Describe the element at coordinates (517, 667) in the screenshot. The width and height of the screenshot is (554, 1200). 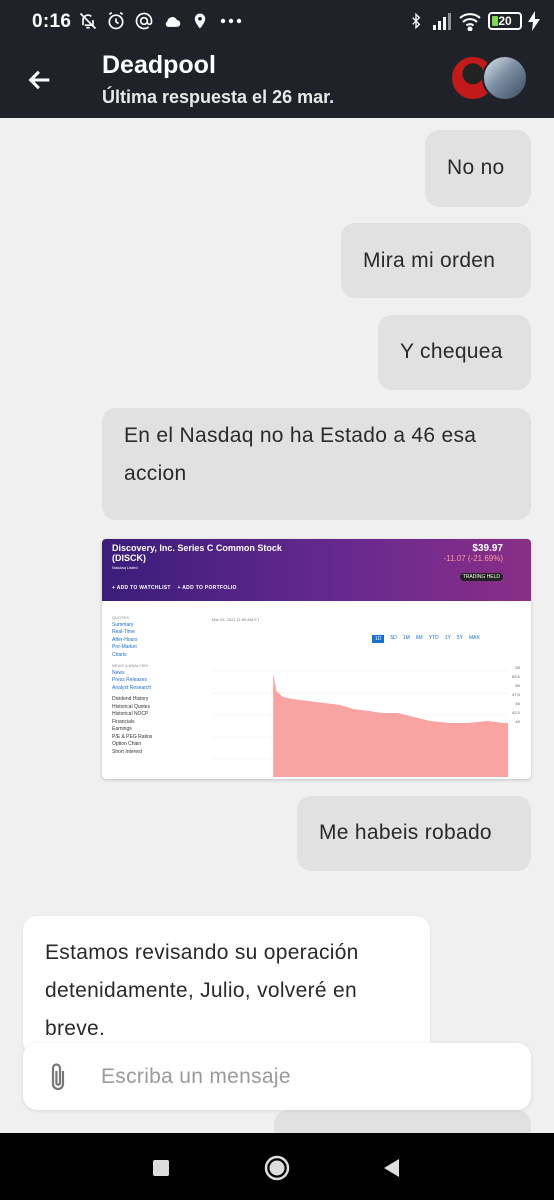
I see `axis-tick: 55` at that location.